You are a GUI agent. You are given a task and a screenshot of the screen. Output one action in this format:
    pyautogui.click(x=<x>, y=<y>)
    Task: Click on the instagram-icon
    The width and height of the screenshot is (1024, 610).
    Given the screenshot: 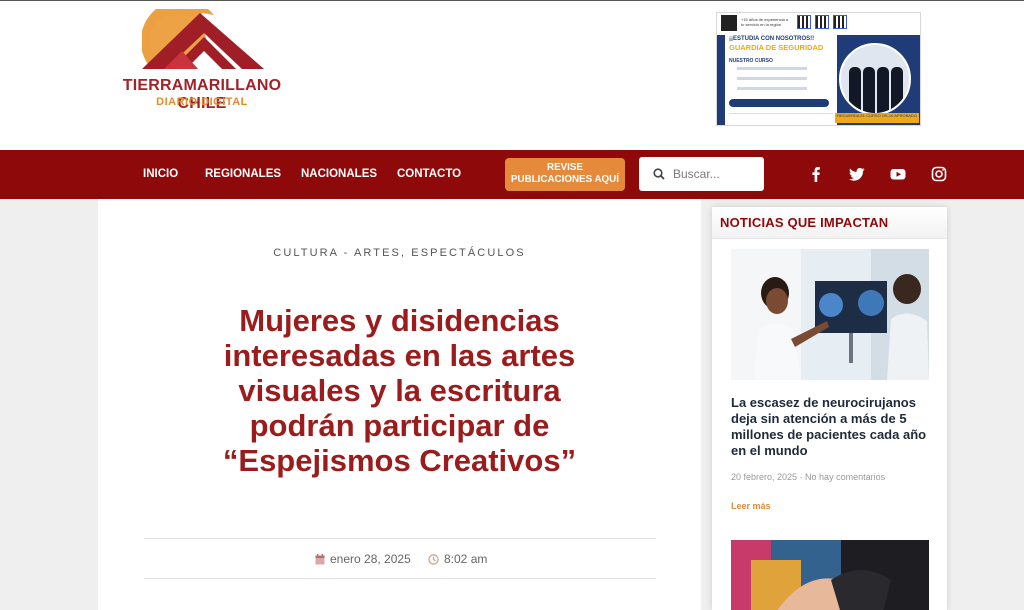 What is the action you would take?
    pyautogui.click(x=939, y=174)
    